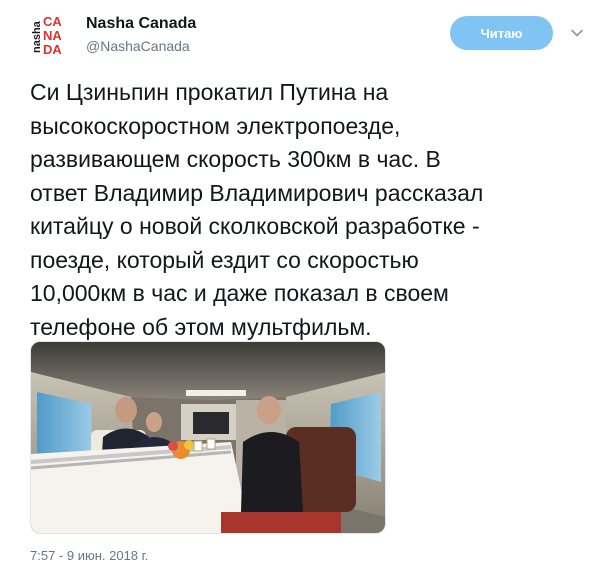 This screenshot has height=578, width=600. I want to click on chevron-down-icon, so click(577, 33).